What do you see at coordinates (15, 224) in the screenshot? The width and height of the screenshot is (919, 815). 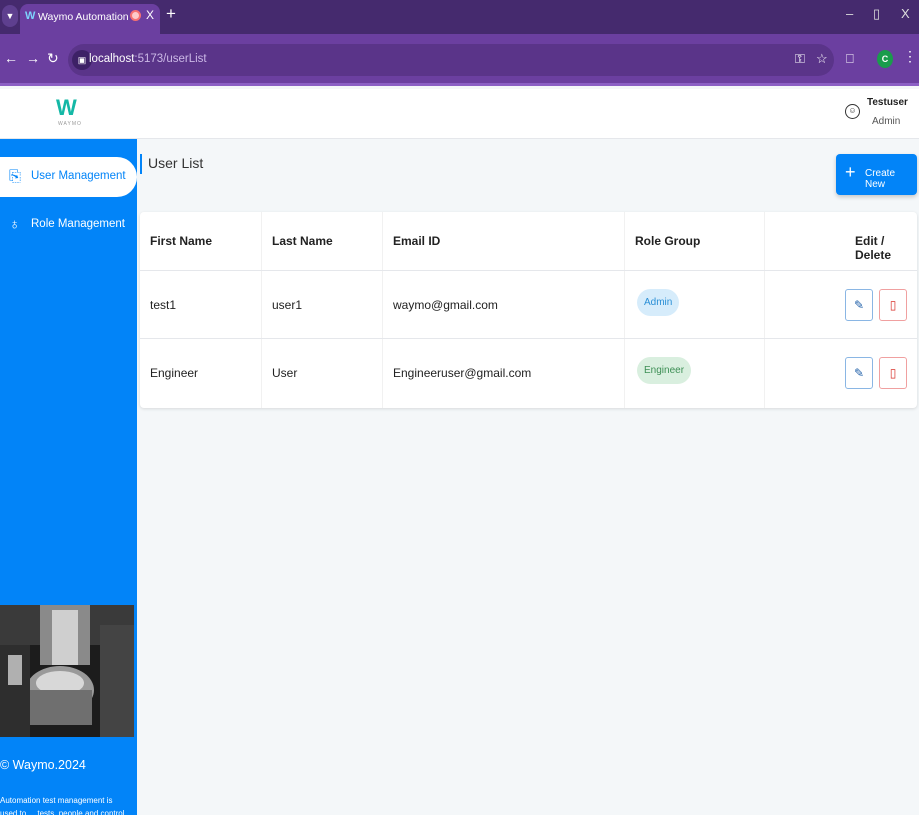 I see `role-management-icon: ♁` at bounding box center [15, 224].